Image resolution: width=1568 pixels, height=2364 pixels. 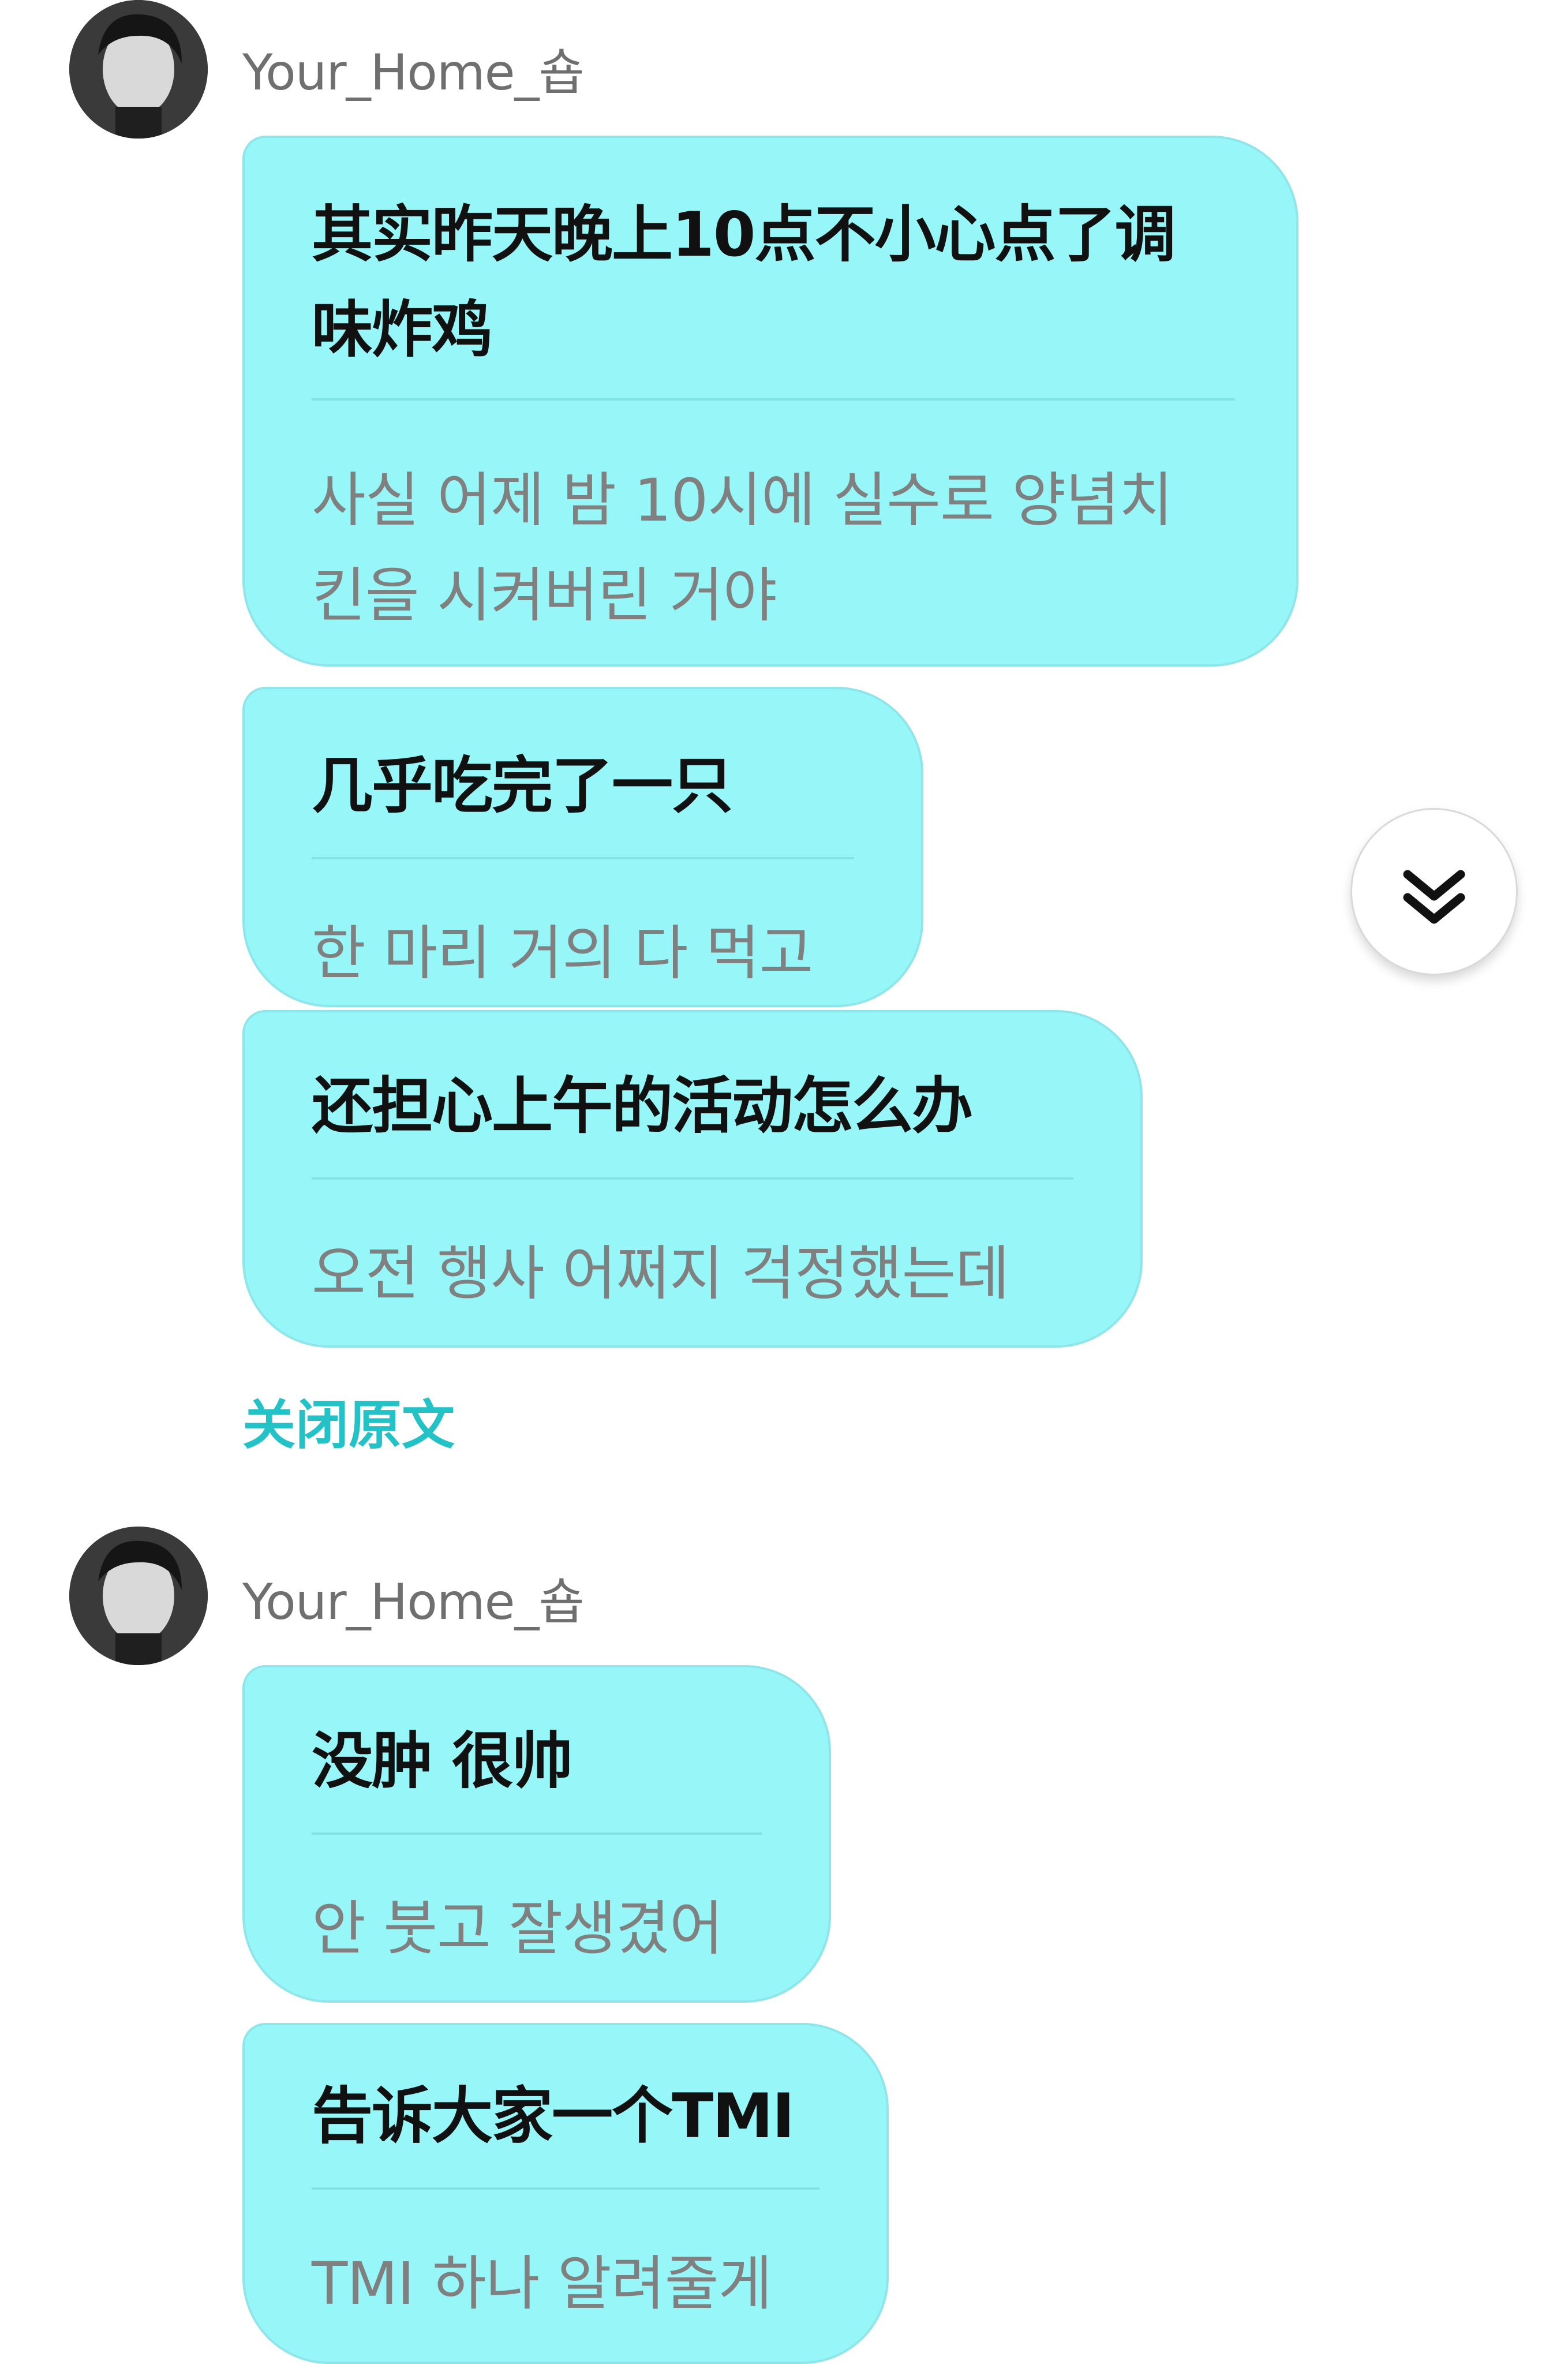 I want to click on original-text-line: 사실 어제 밤 10시에 실수로 양념치, so click(x=742, y=500).